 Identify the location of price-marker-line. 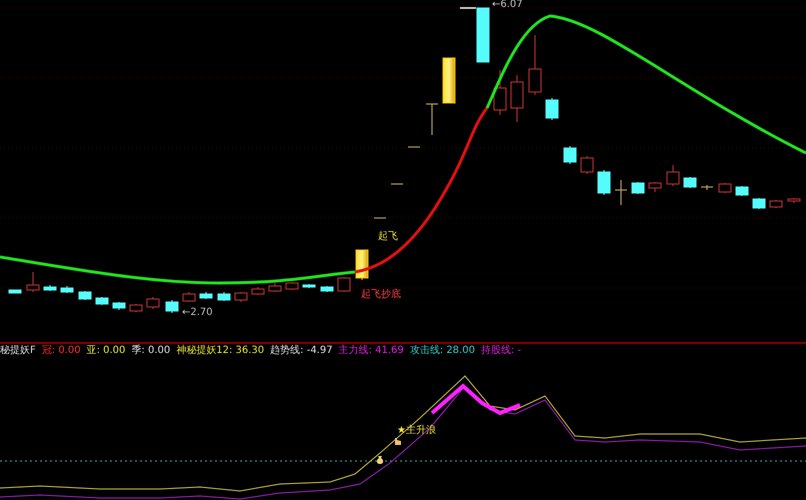
(468, 8).